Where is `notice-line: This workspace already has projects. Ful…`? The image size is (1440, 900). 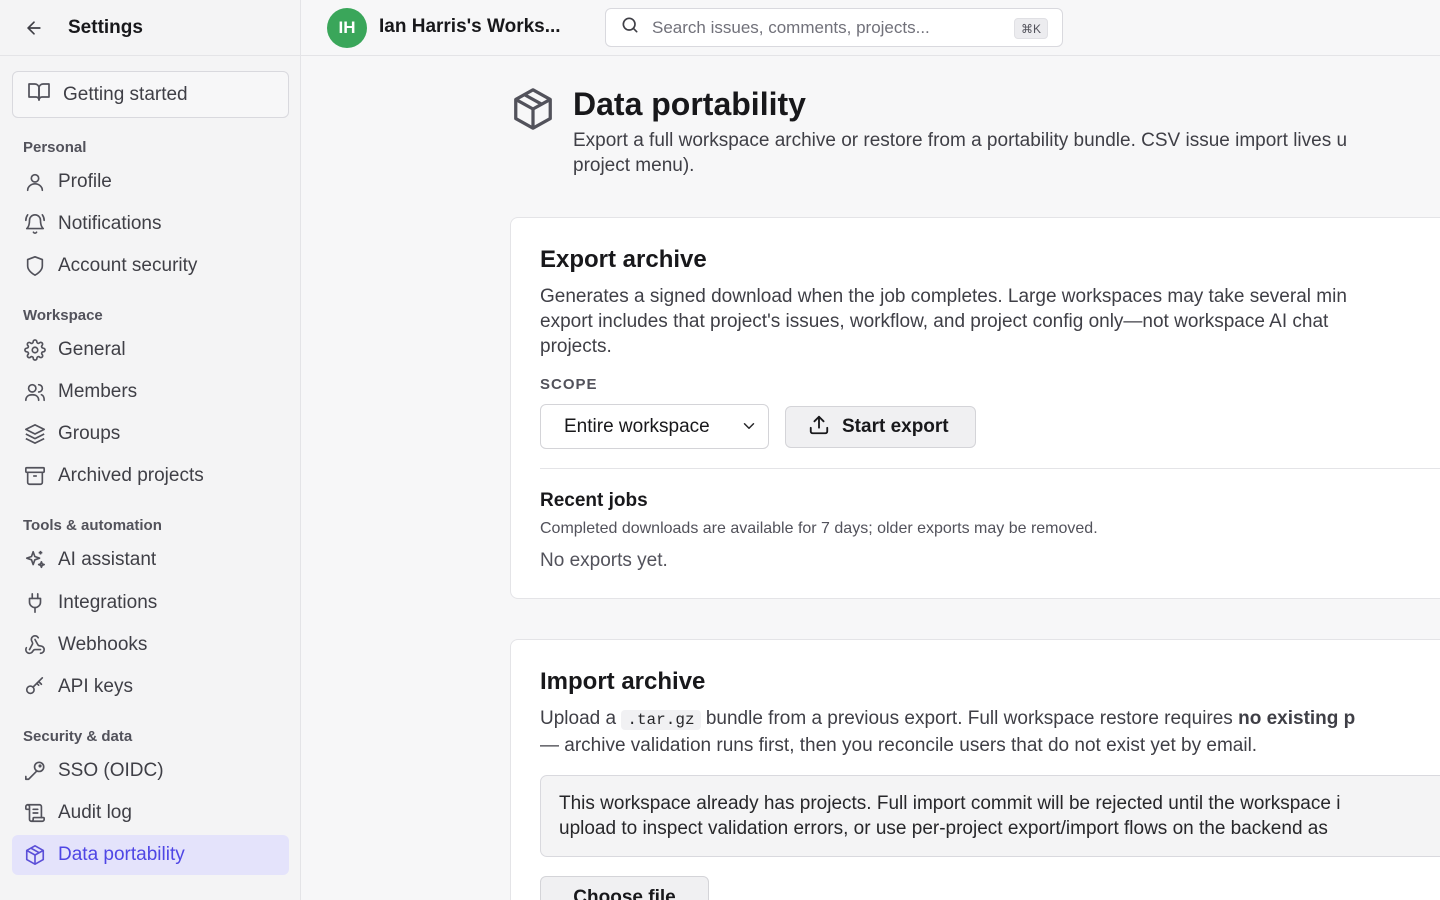 notice-line: This workspace already has projects. Ful… is located at coordinates (950, 803).